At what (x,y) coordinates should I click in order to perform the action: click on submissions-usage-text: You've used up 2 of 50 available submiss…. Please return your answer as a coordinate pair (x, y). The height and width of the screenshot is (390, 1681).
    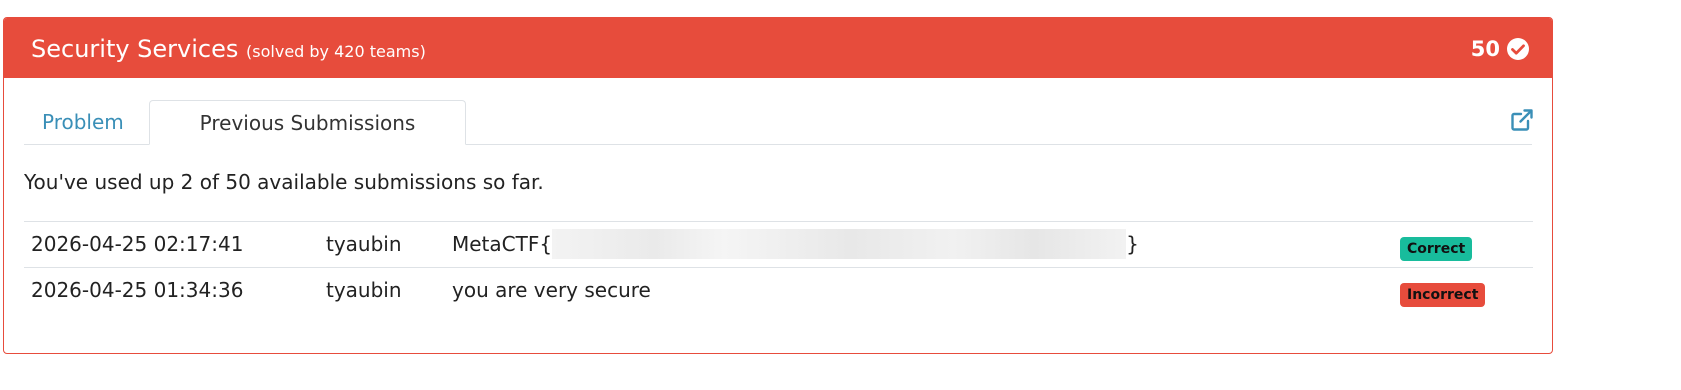
    Looking at the image, I should click on (284, 182).